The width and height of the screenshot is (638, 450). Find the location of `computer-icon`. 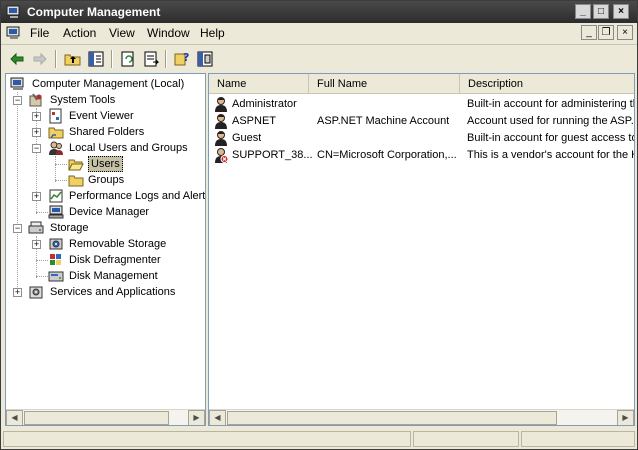

computer-icon is located at coordinates (18, 84).